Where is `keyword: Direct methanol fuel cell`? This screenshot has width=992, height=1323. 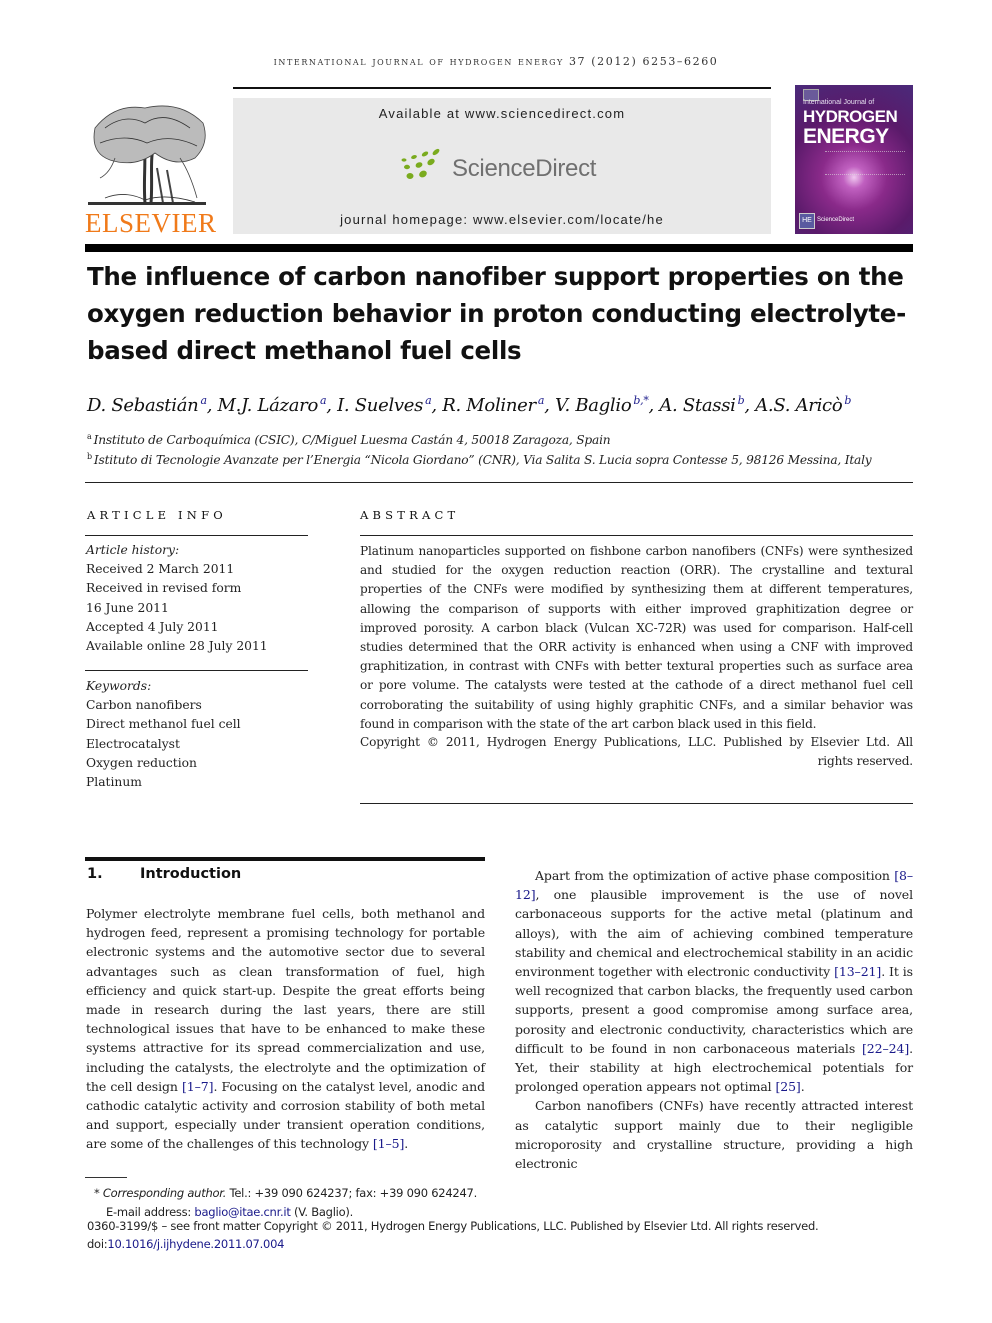 keyword: Direct methanol fuel cell is located at coordinates (163, 724).